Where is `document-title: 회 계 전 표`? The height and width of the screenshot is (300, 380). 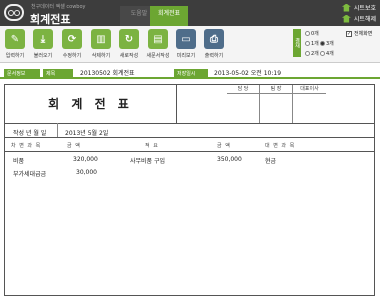
document-title: 회 계 전 표 is located at coordinates (91, 104).